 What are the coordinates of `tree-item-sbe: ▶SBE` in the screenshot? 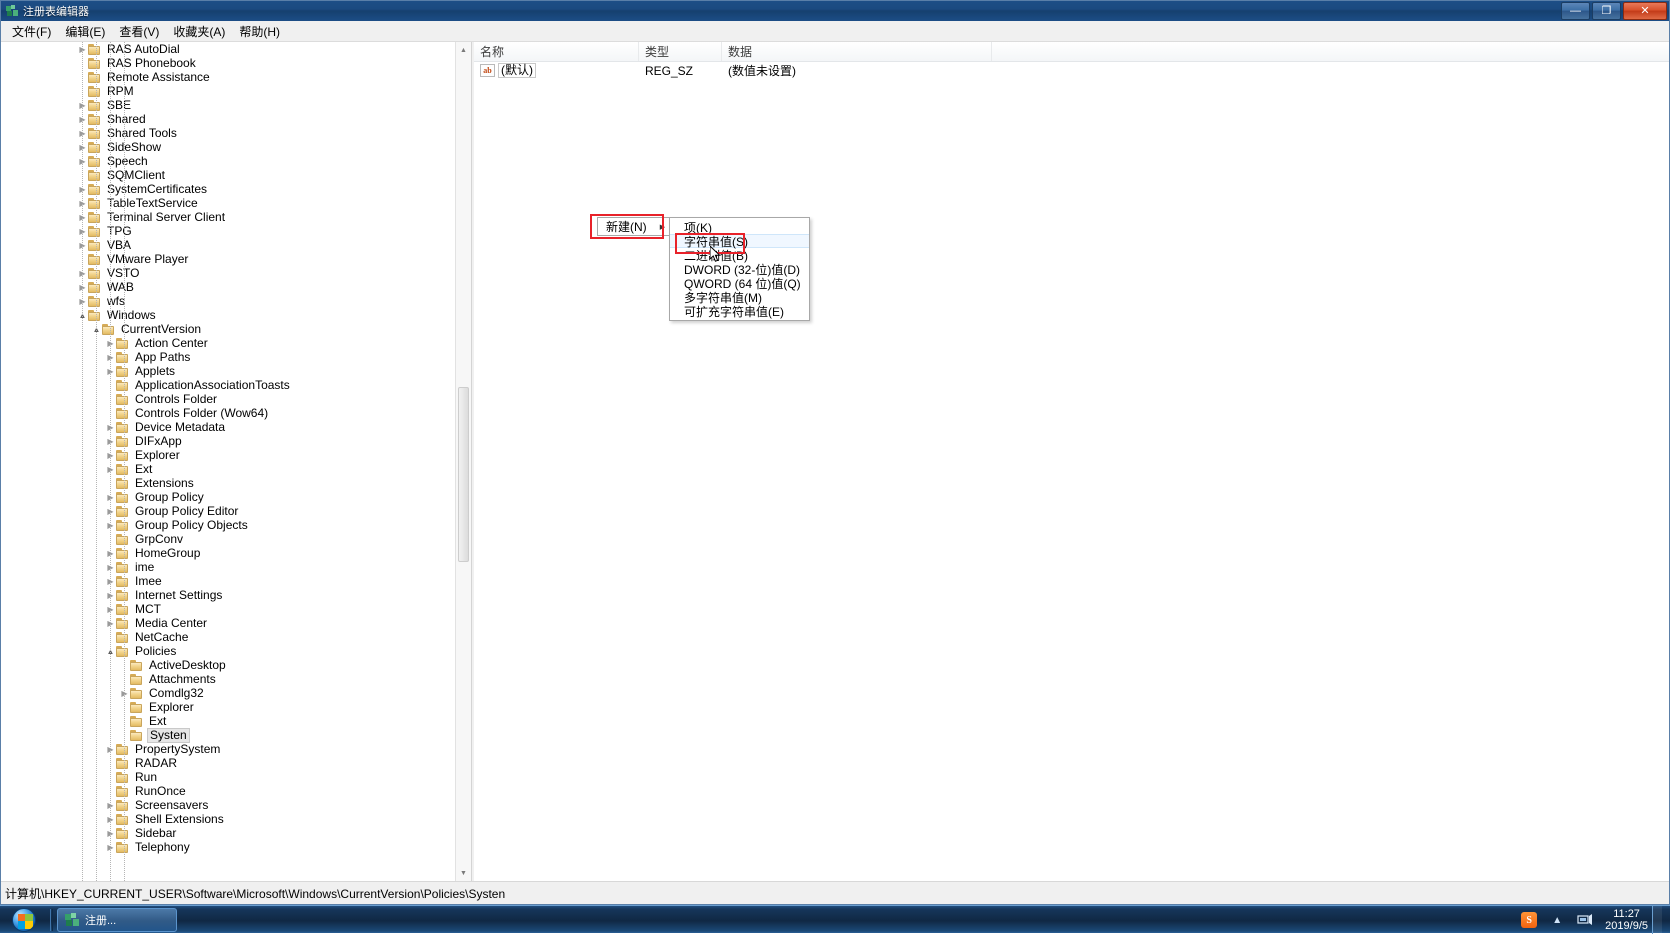 It's located at (228, 105).